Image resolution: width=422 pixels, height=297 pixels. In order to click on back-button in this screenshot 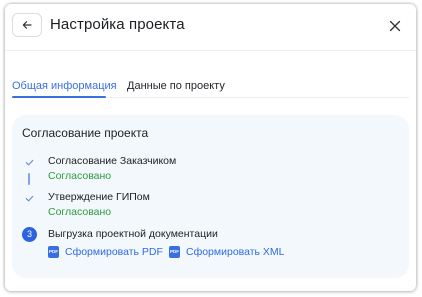, I will do `click(27, 25)`.